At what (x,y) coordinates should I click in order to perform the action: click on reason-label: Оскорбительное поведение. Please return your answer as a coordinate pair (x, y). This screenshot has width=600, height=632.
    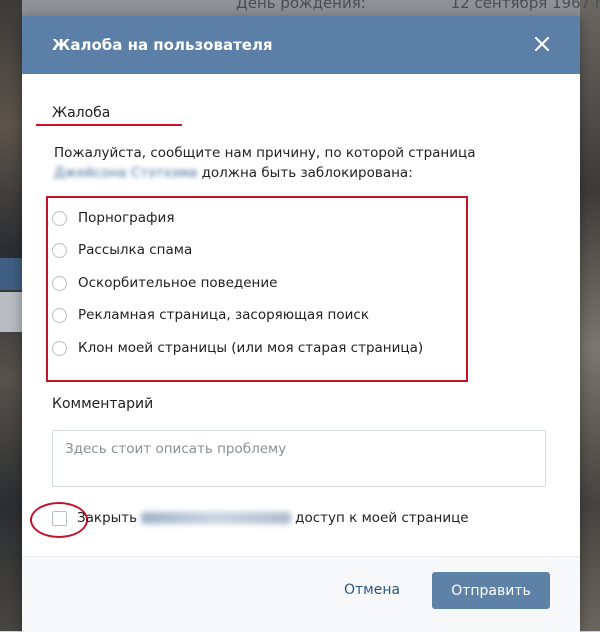
    Looking at the image, I should click on (178, 283).